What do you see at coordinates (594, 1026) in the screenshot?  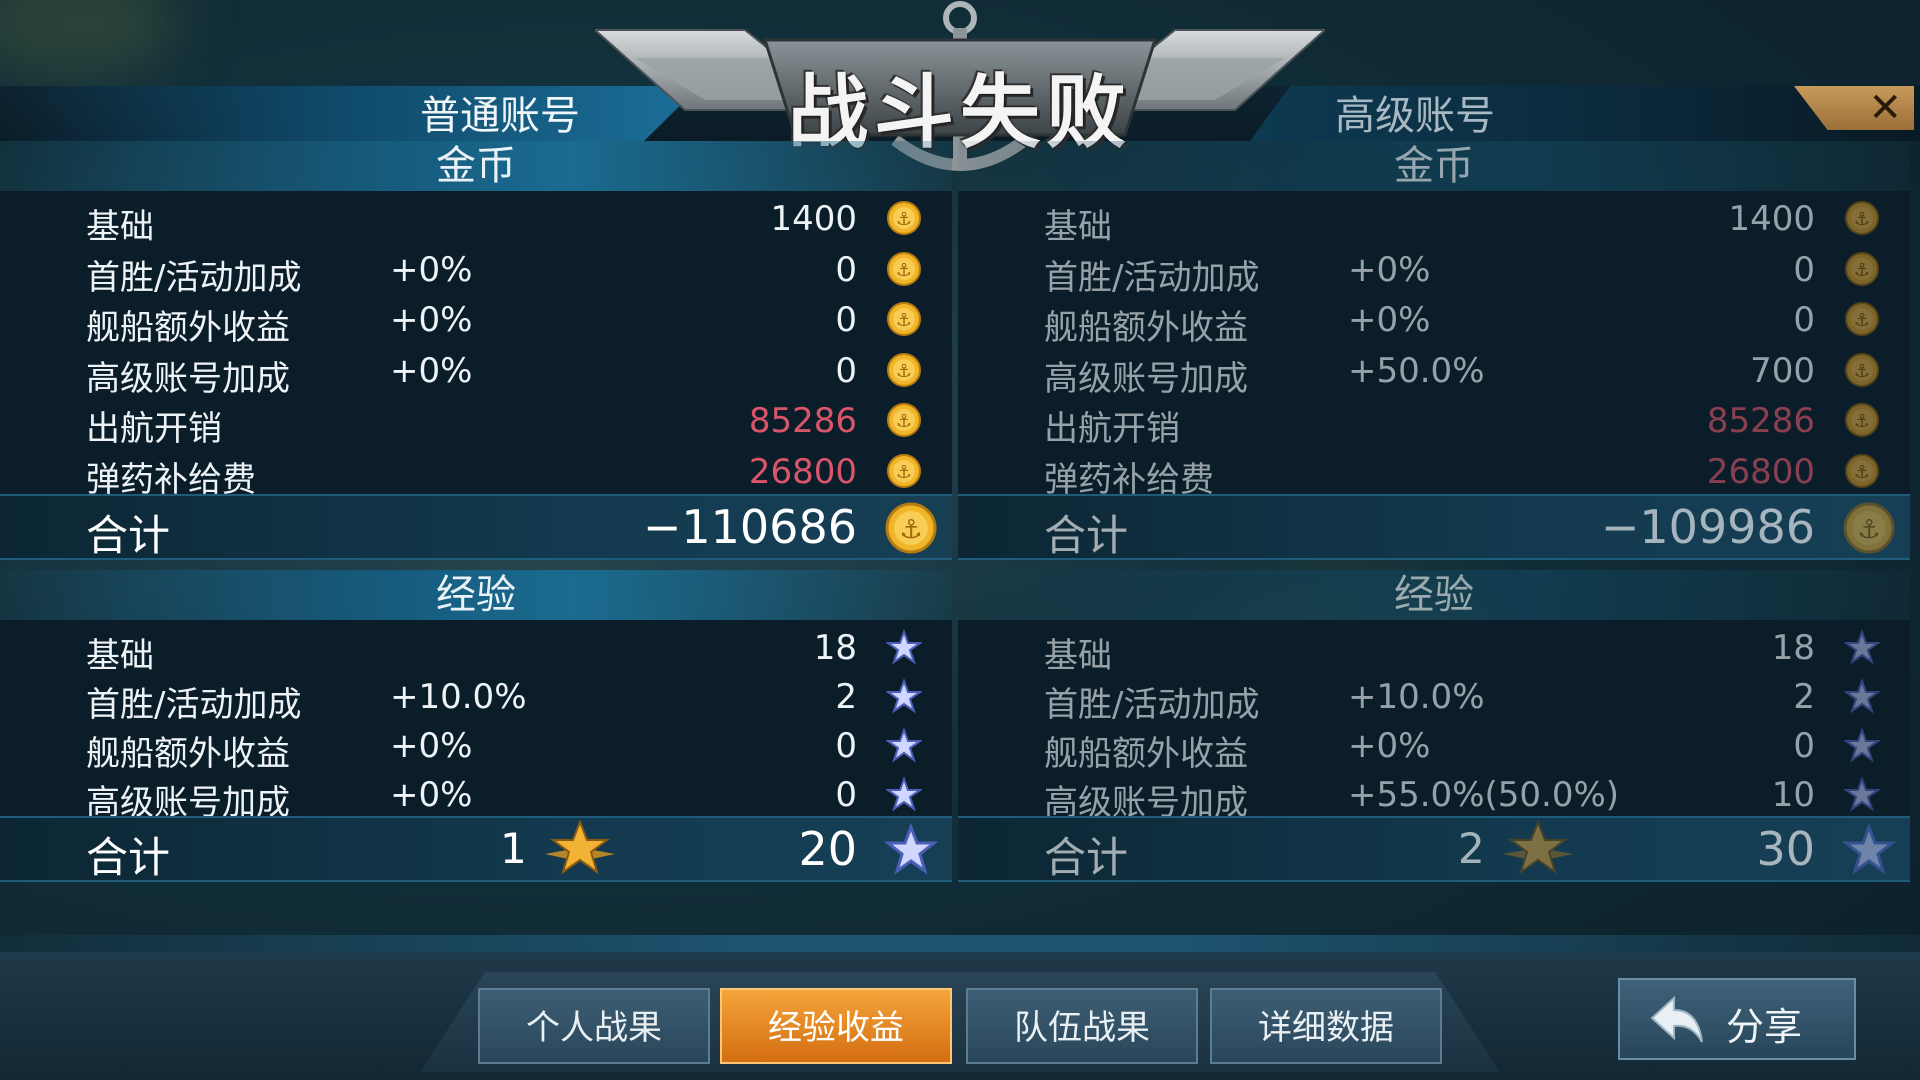 I see `tab-personal-results: 个人战果` at bounding box center [594, 1026].